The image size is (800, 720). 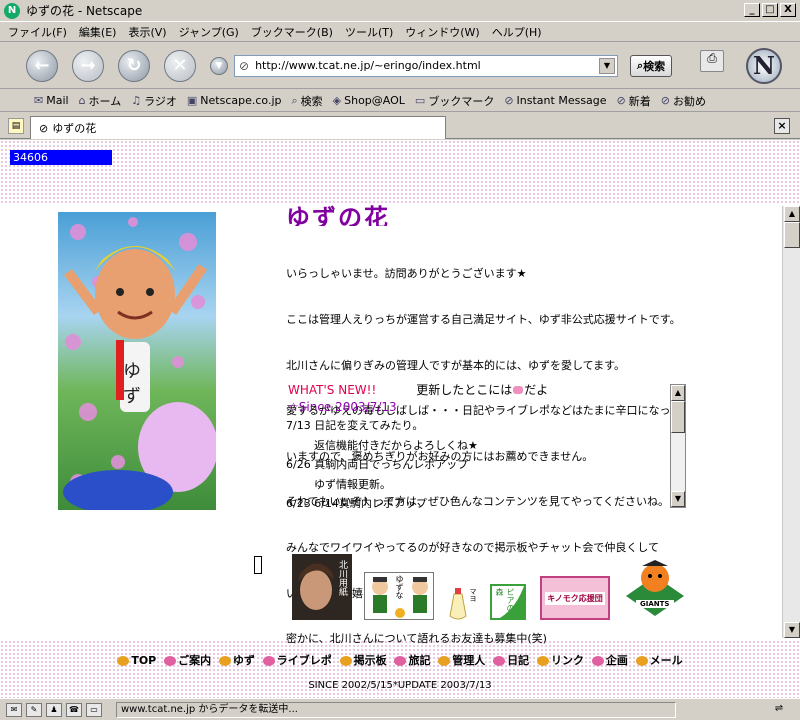 What do you see at coordinates (236, 660) in the screenshot?
I see `footer-link-yuzu: ゆず` at bounding box center [236, 660].